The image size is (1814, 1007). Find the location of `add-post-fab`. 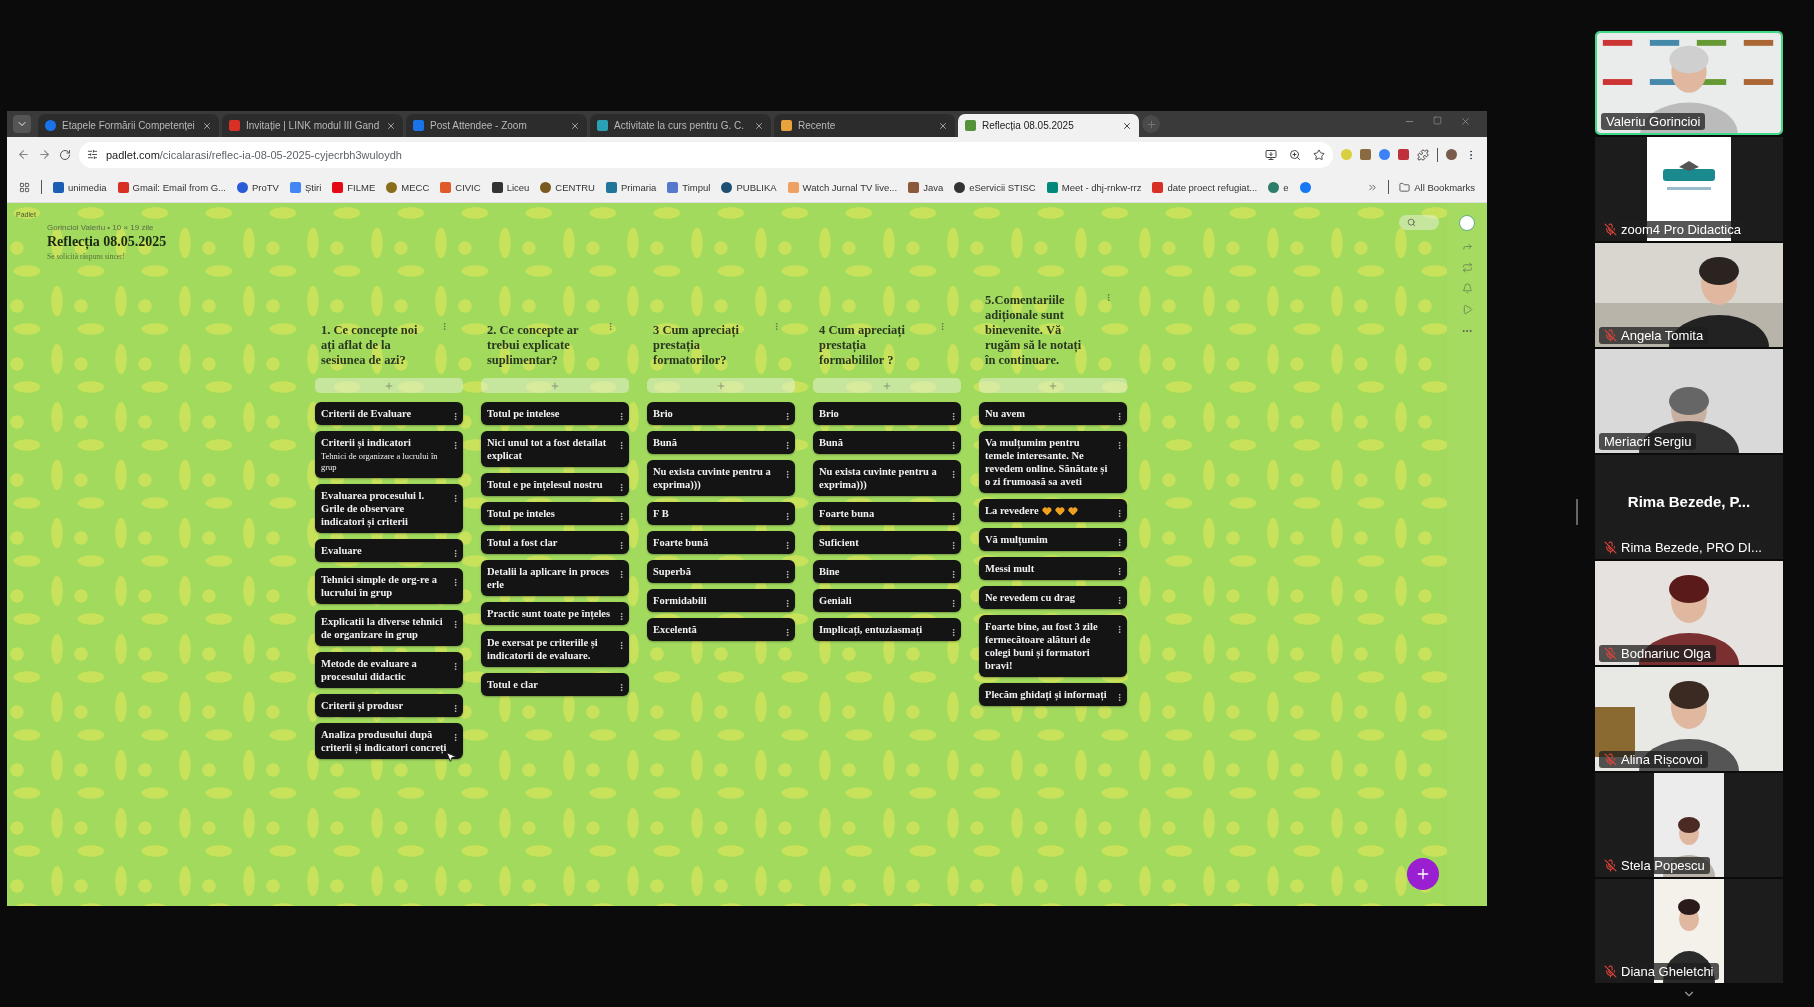

add-post-fab is located at coordinates (1423, 874).